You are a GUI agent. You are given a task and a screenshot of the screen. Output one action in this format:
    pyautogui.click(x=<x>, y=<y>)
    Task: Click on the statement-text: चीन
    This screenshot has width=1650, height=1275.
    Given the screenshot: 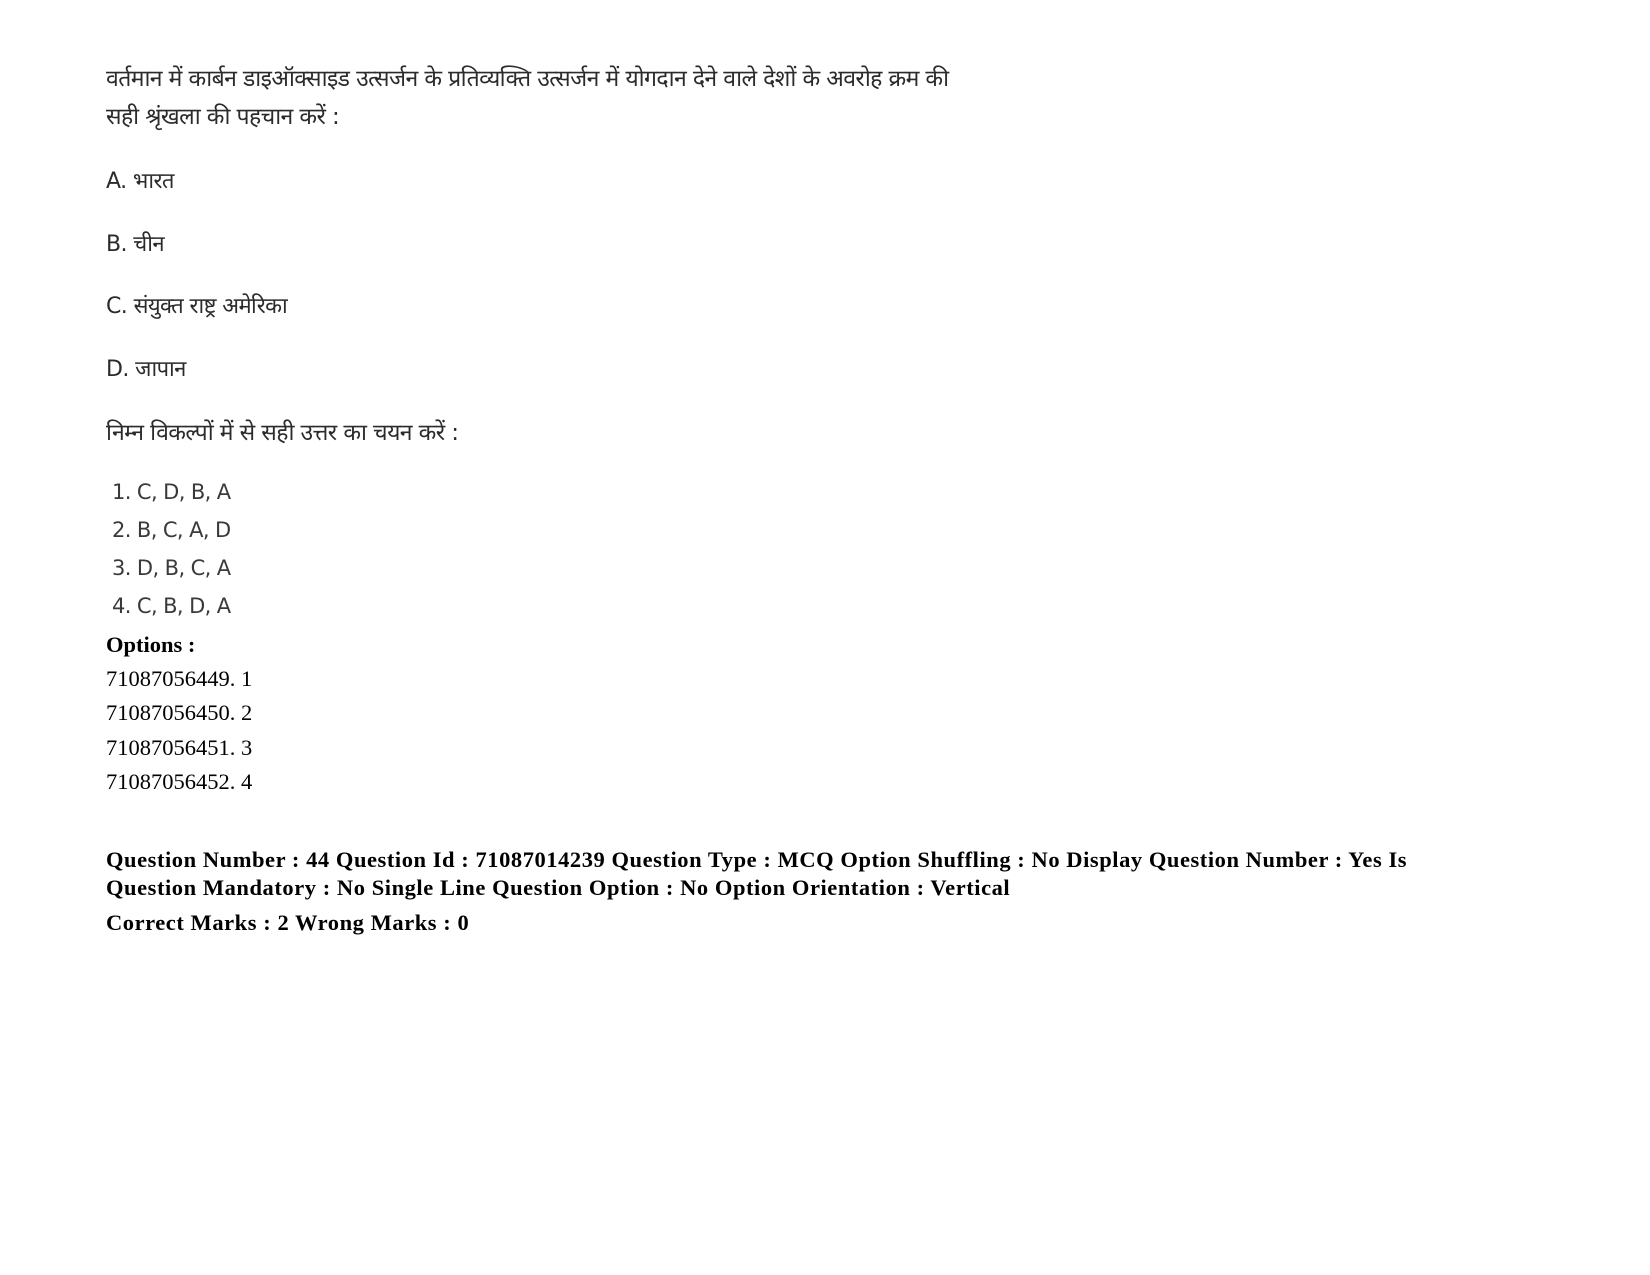 What is the action you would take?
    pyautogui.click(x=148, y=244)
    